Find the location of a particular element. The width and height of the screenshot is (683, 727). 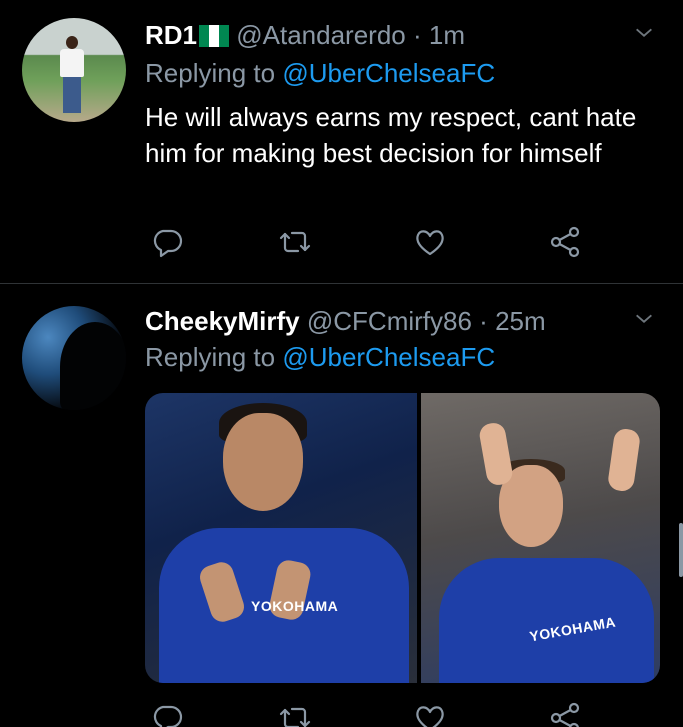

user-handle: @CFCmirfy86 is located at coordinates (389, 321).